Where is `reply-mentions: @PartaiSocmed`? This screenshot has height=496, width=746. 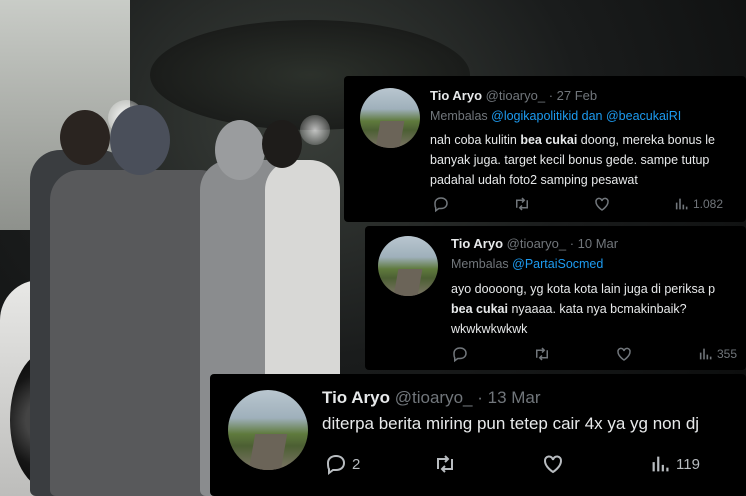
reply-mentions: @PartaiSocmed is located at coordinates (557, 264).